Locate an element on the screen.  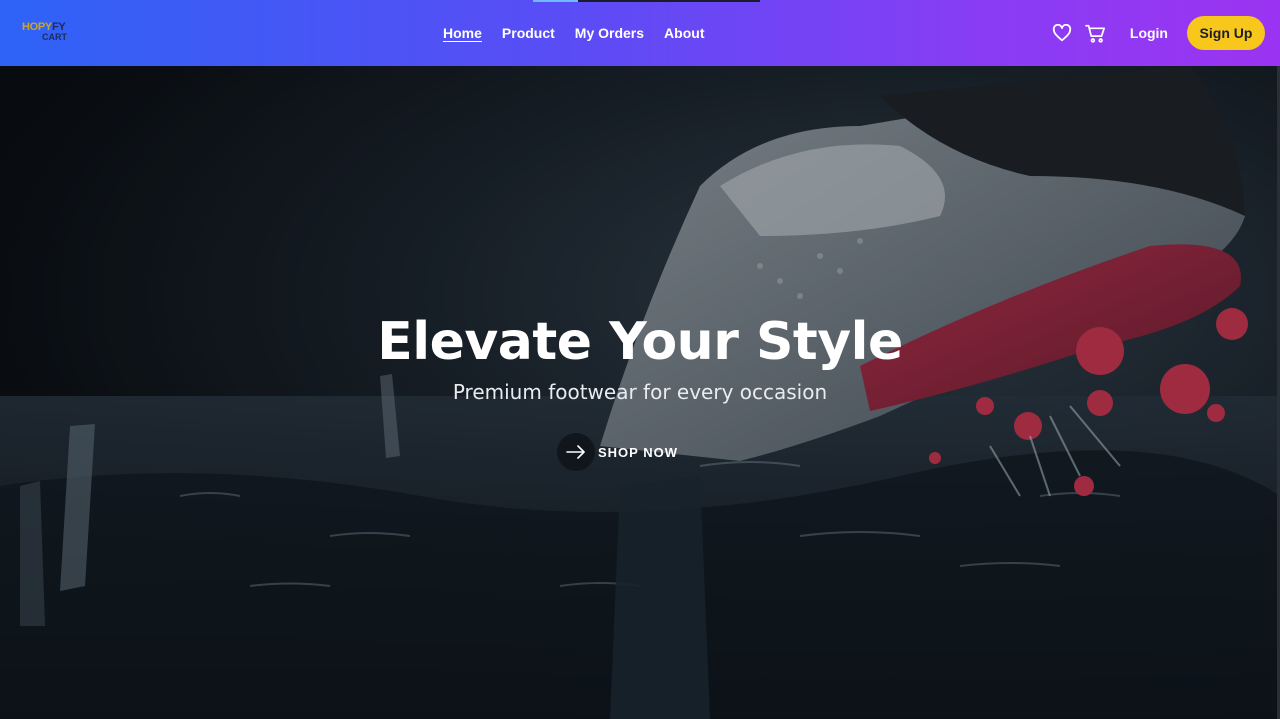
login-link: Login is located at coordinates (1149, 33).